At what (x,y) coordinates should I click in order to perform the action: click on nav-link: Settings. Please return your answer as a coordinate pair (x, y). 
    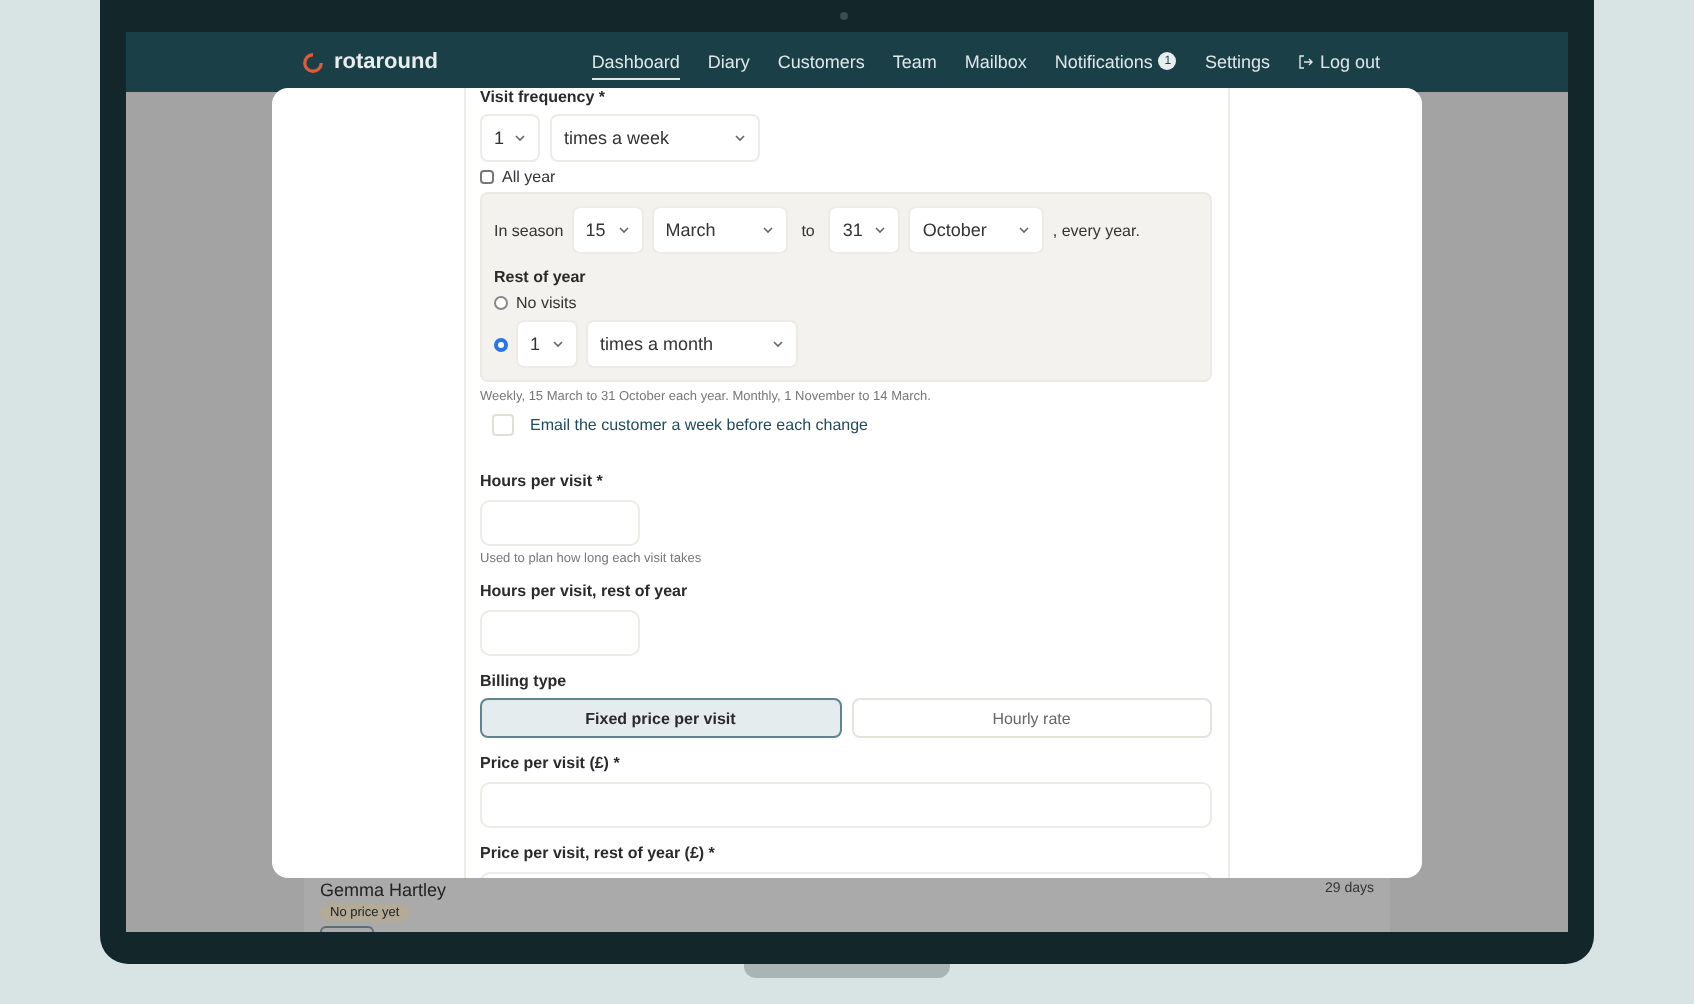
    Looking at the image, I should click on (1237, 62).